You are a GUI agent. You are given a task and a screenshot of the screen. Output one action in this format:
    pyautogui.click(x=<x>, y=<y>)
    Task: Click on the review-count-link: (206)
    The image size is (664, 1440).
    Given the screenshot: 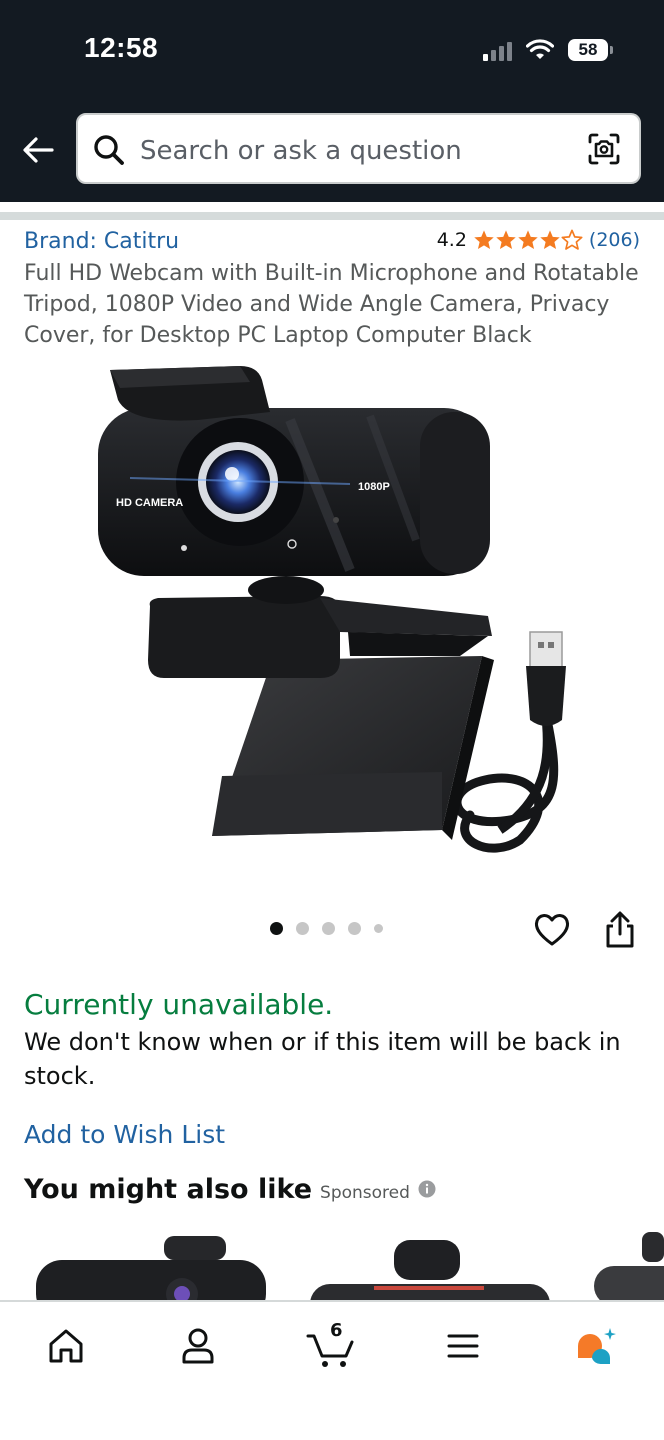 What is the action you would take?
    pyautogui.click(x=614, y=240)
    